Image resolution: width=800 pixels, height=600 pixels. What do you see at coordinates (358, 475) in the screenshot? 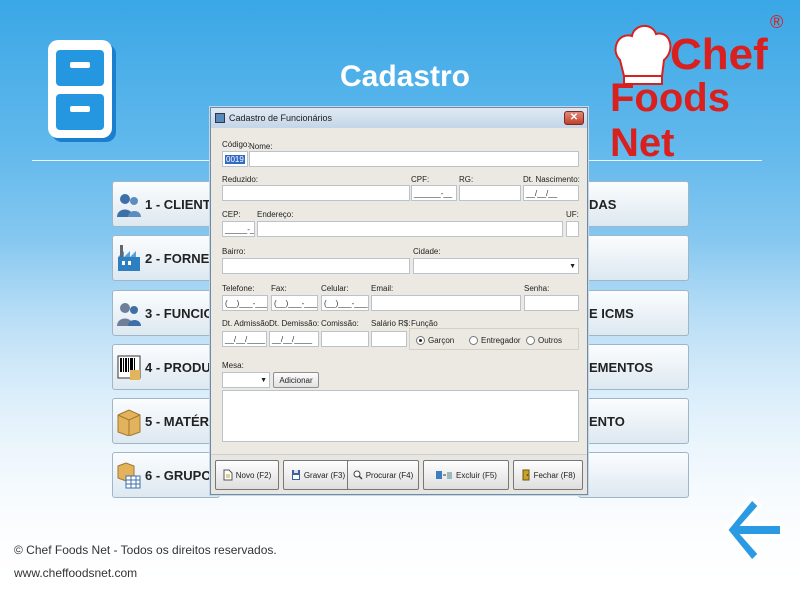
I see `search-icon` at bounding box center [358, 475].